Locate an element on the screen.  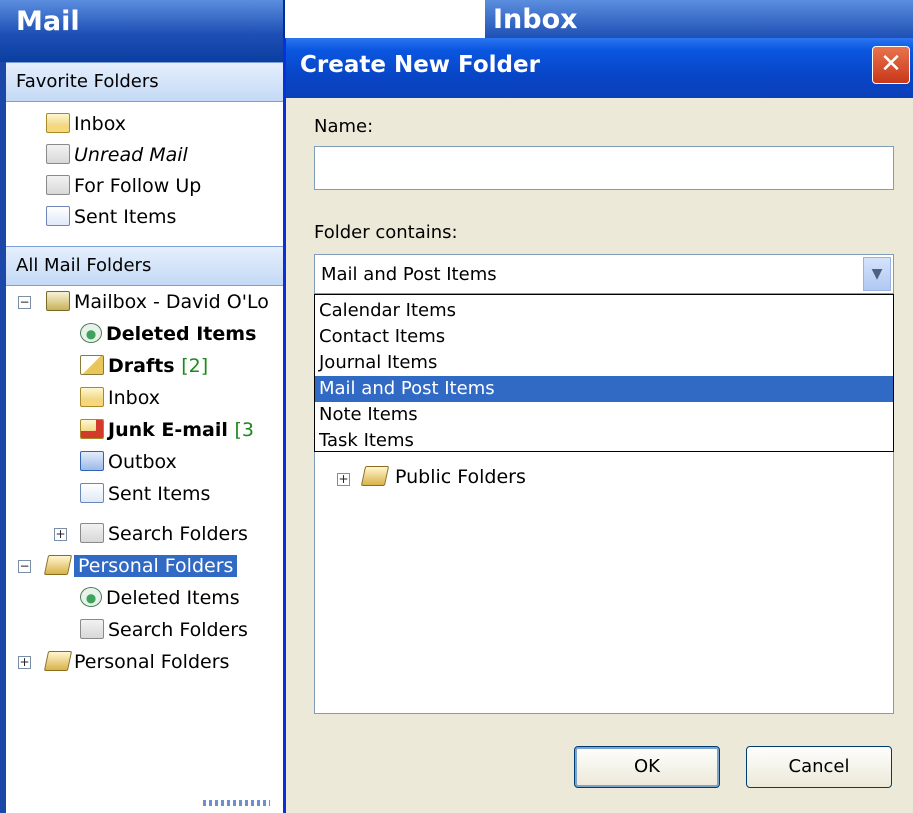
expand-search-folders-icon: + is located at coordinates (60, 534).